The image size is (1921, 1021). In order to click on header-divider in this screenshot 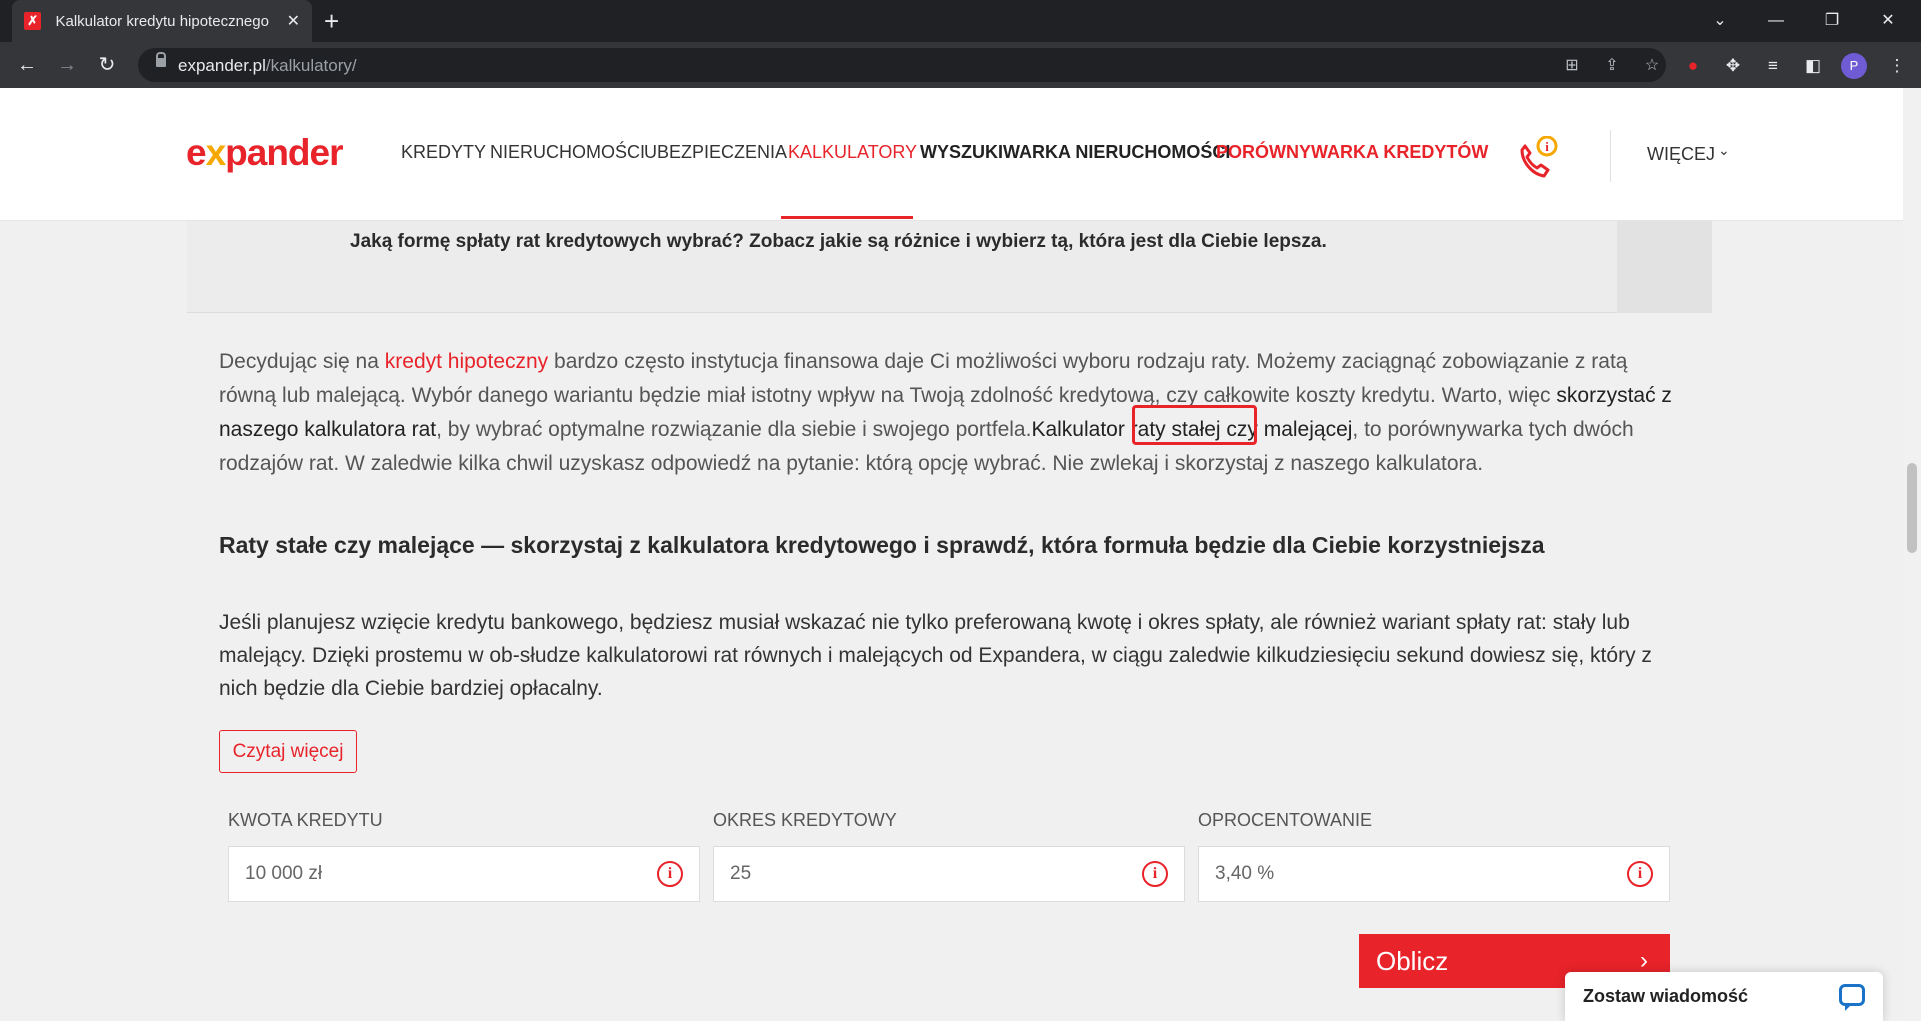, I will do `click(1610, 156)`.